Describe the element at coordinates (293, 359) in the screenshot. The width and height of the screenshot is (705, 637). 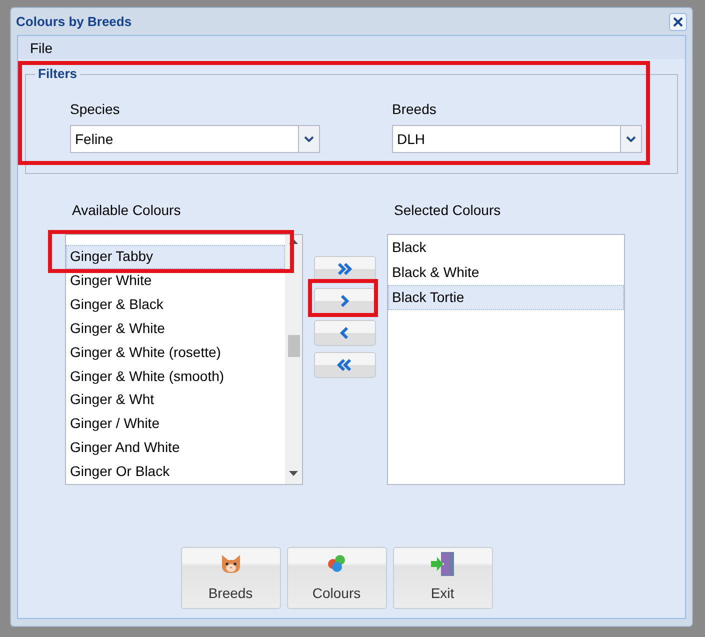
I see `scrollbar` at that location.